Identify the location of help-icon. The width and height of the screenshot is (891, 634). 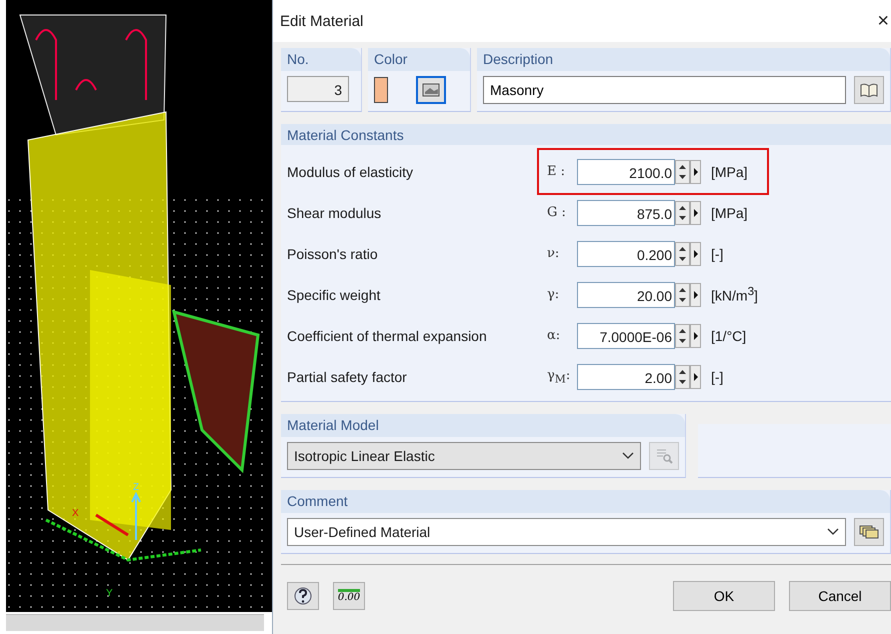
(303, 596).